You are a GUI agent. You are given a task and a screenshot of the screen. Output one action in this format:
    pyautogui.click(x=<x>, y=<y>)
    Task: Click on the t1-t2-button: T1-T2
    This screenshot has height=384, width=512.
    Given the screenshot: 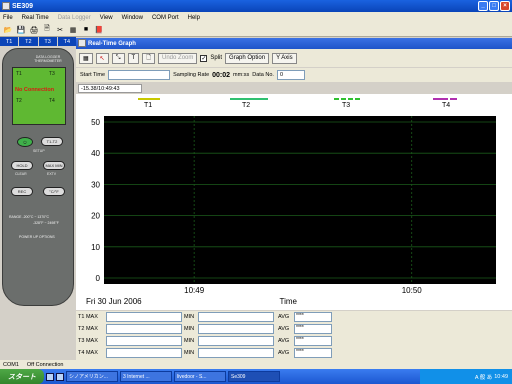 What is the action you would take?
    pyautogui.click(x=52, y=141)
    